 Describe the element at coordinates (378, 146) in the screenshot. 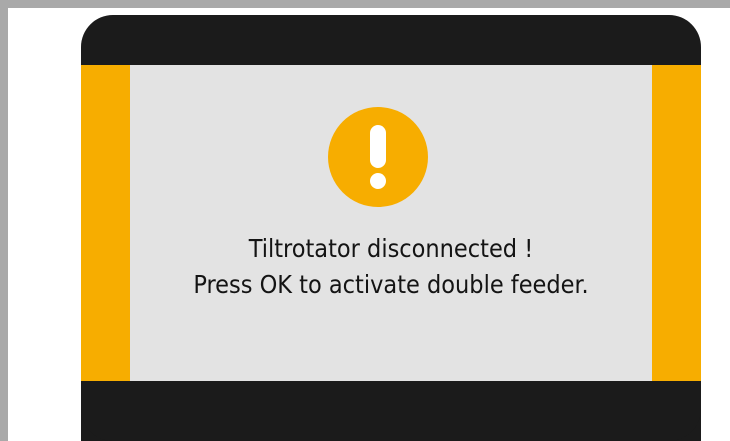

I see `exclamation-bar` at that location.